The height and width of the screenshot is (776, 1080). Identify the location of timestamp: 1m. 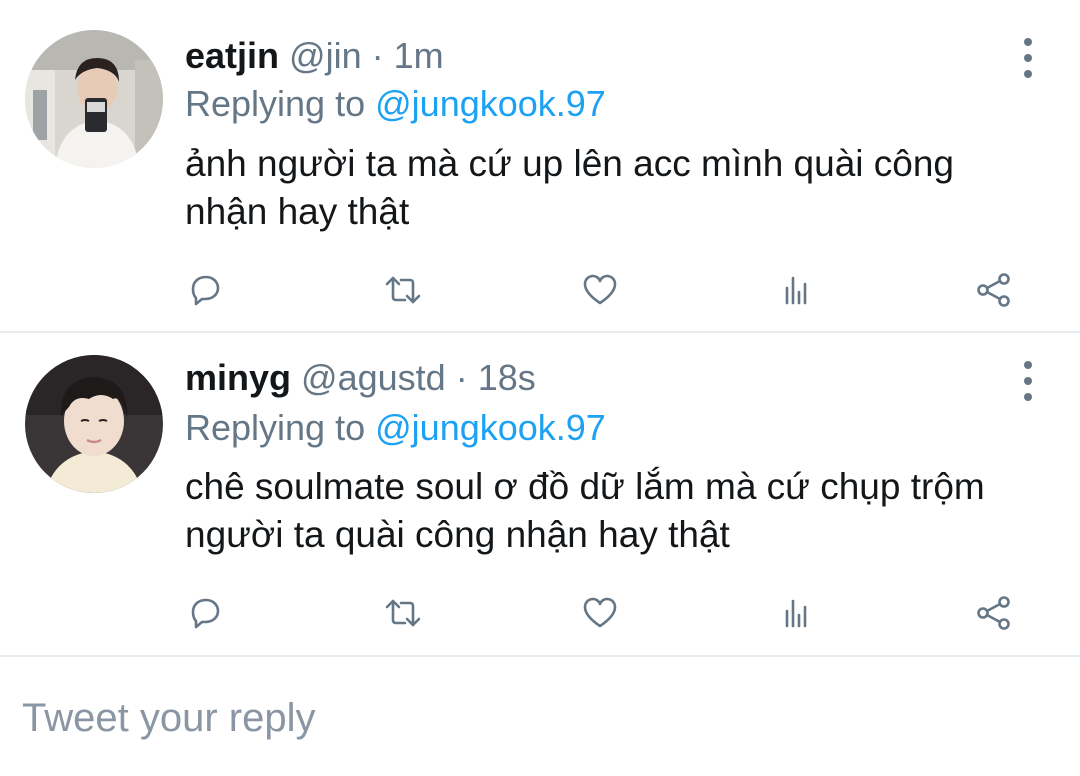
(419, 55).